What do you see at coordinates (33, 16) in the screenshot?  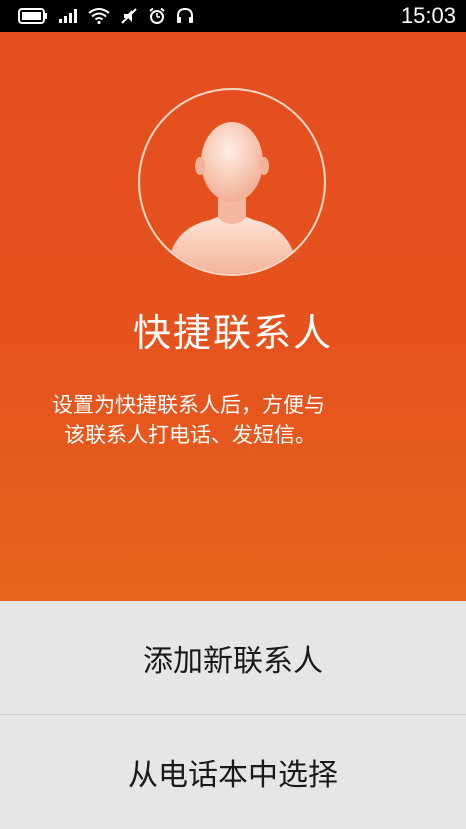 I see `battery-icon` at bounding box center [33, 16].